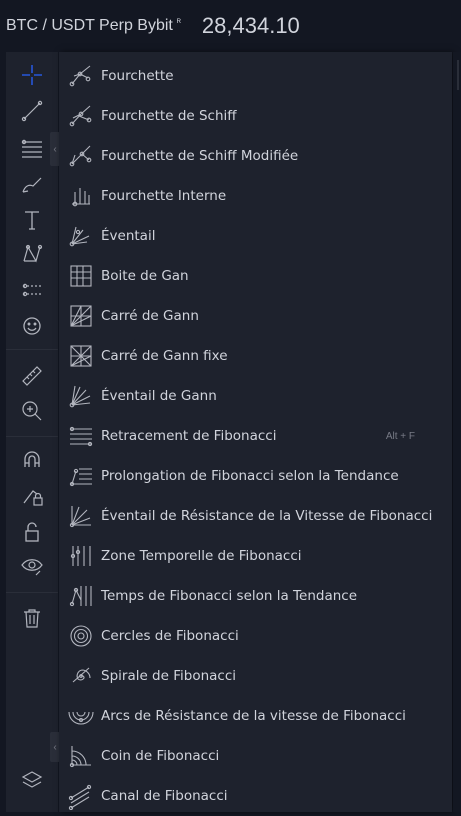 The height and width of the screenshot is (816, 461). I want to click on gann-box-icon, so click(81, 276).